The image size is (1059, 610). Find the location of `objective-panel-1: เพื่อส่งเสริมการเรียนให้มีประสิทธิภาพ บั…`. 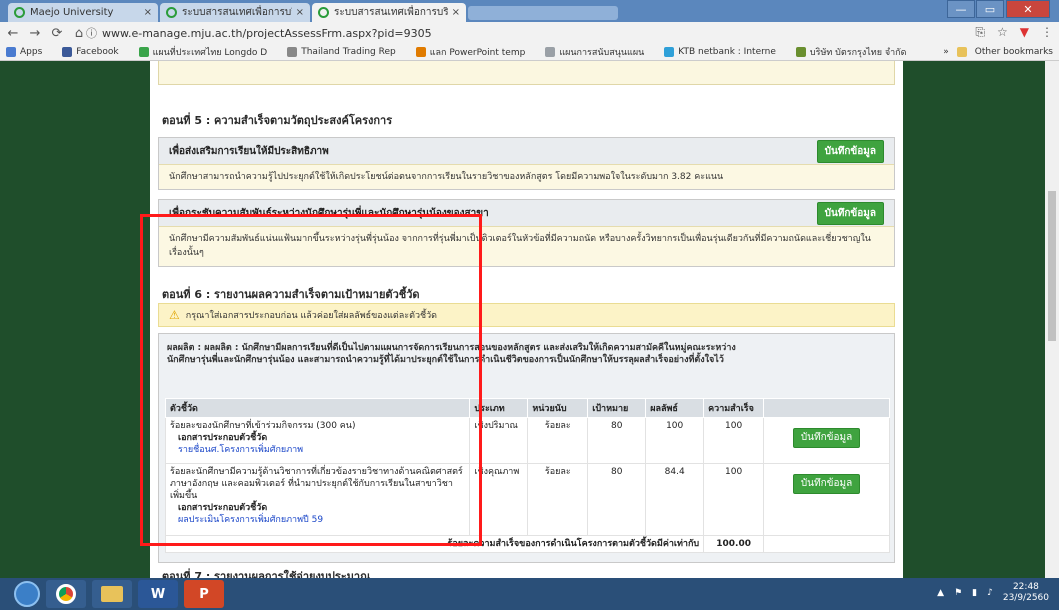

objective-panel-1: เพื่อส่งเสริมการเรียนให้มีประสิทธิภาพ บั… is located at coordinates (526, 163).